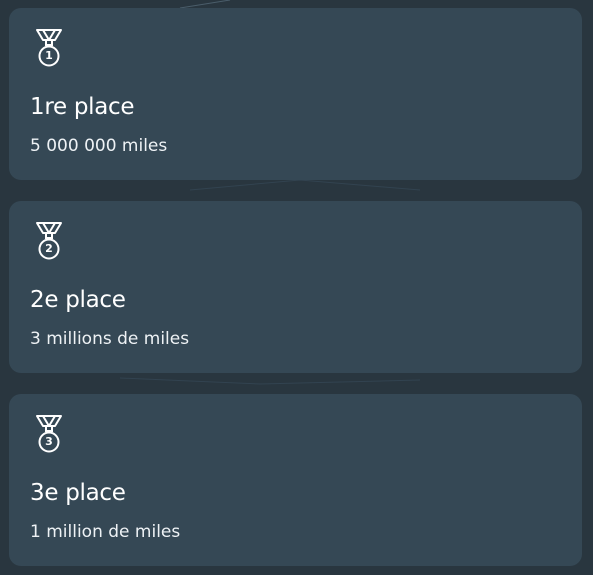  I want to click on medal-icon: 1, so click(49, 48).